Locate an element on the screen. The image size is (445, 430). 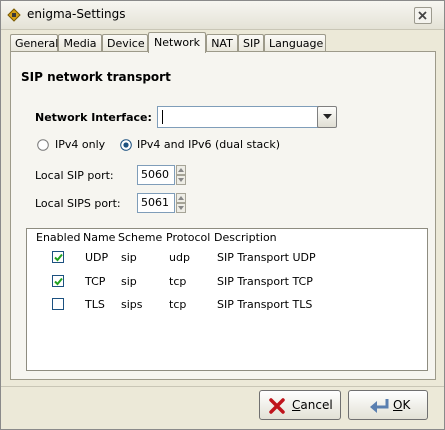
tab-label: Media is located at coordinates (80, 43).